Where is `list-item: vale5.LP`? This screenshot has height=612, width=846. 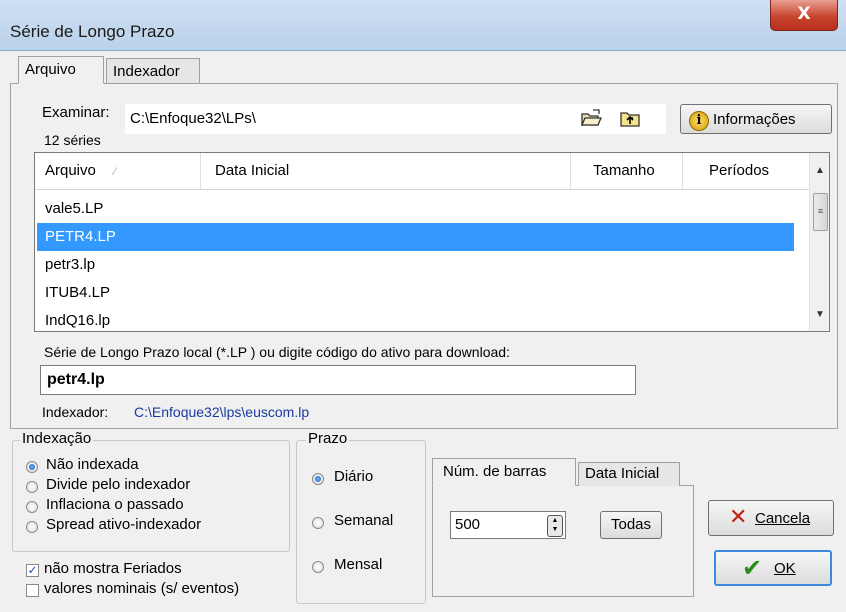 list-item: vale5.LP is located at coordinates (415, 209).